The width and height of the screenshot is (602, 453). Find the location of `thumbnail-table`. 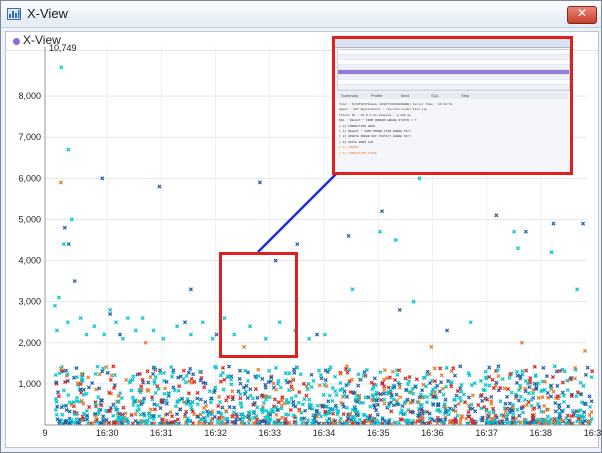

thumbnail-table is located at coordinates (453, 70).